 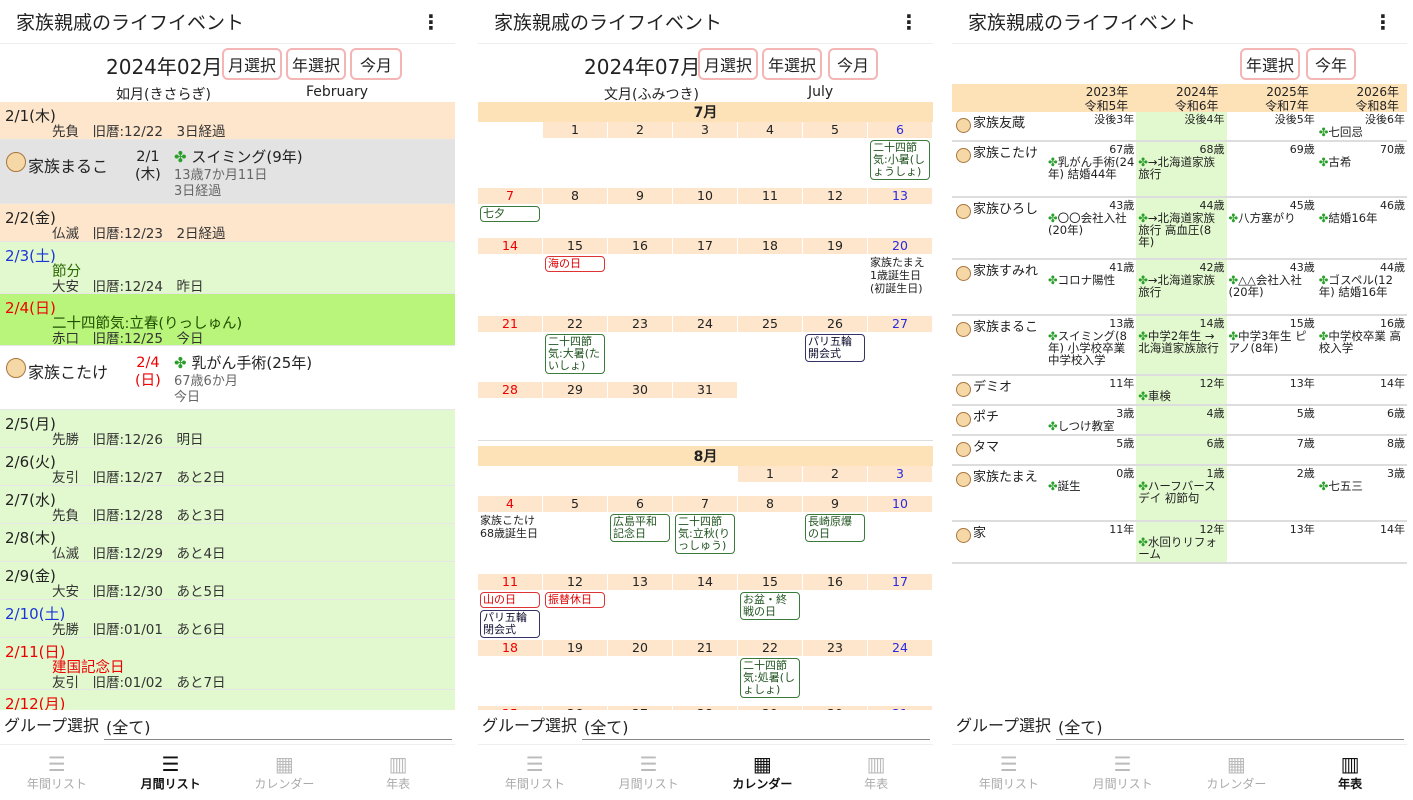 What do you see at coordinates (835, 607) in the screenshot?
I see `calendar-day: 16` at bounding box center [835, 607].